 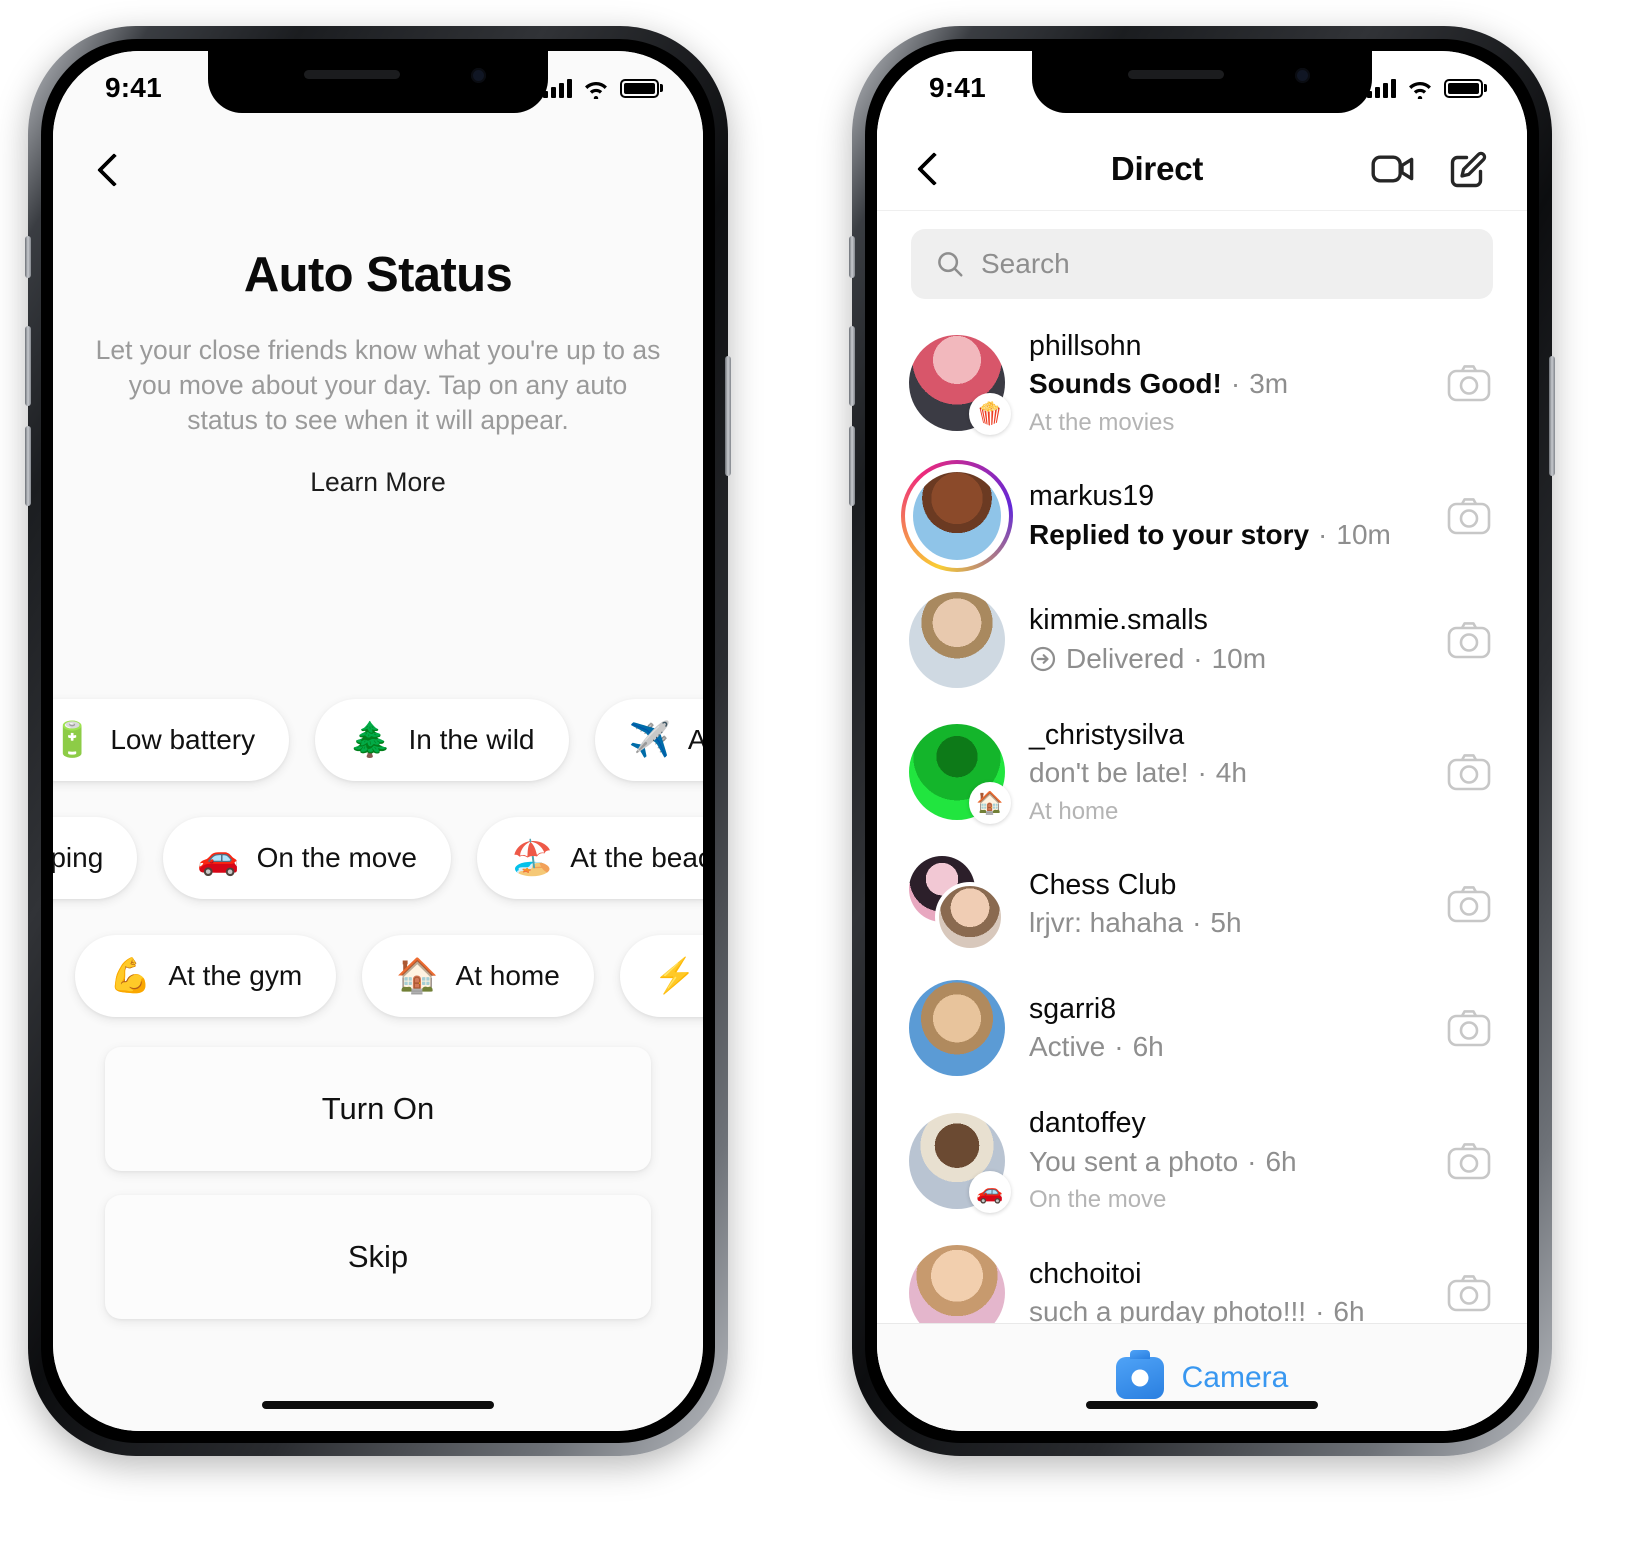 I want to click on compose-pencil-icon, so click(x=1469, y=169).